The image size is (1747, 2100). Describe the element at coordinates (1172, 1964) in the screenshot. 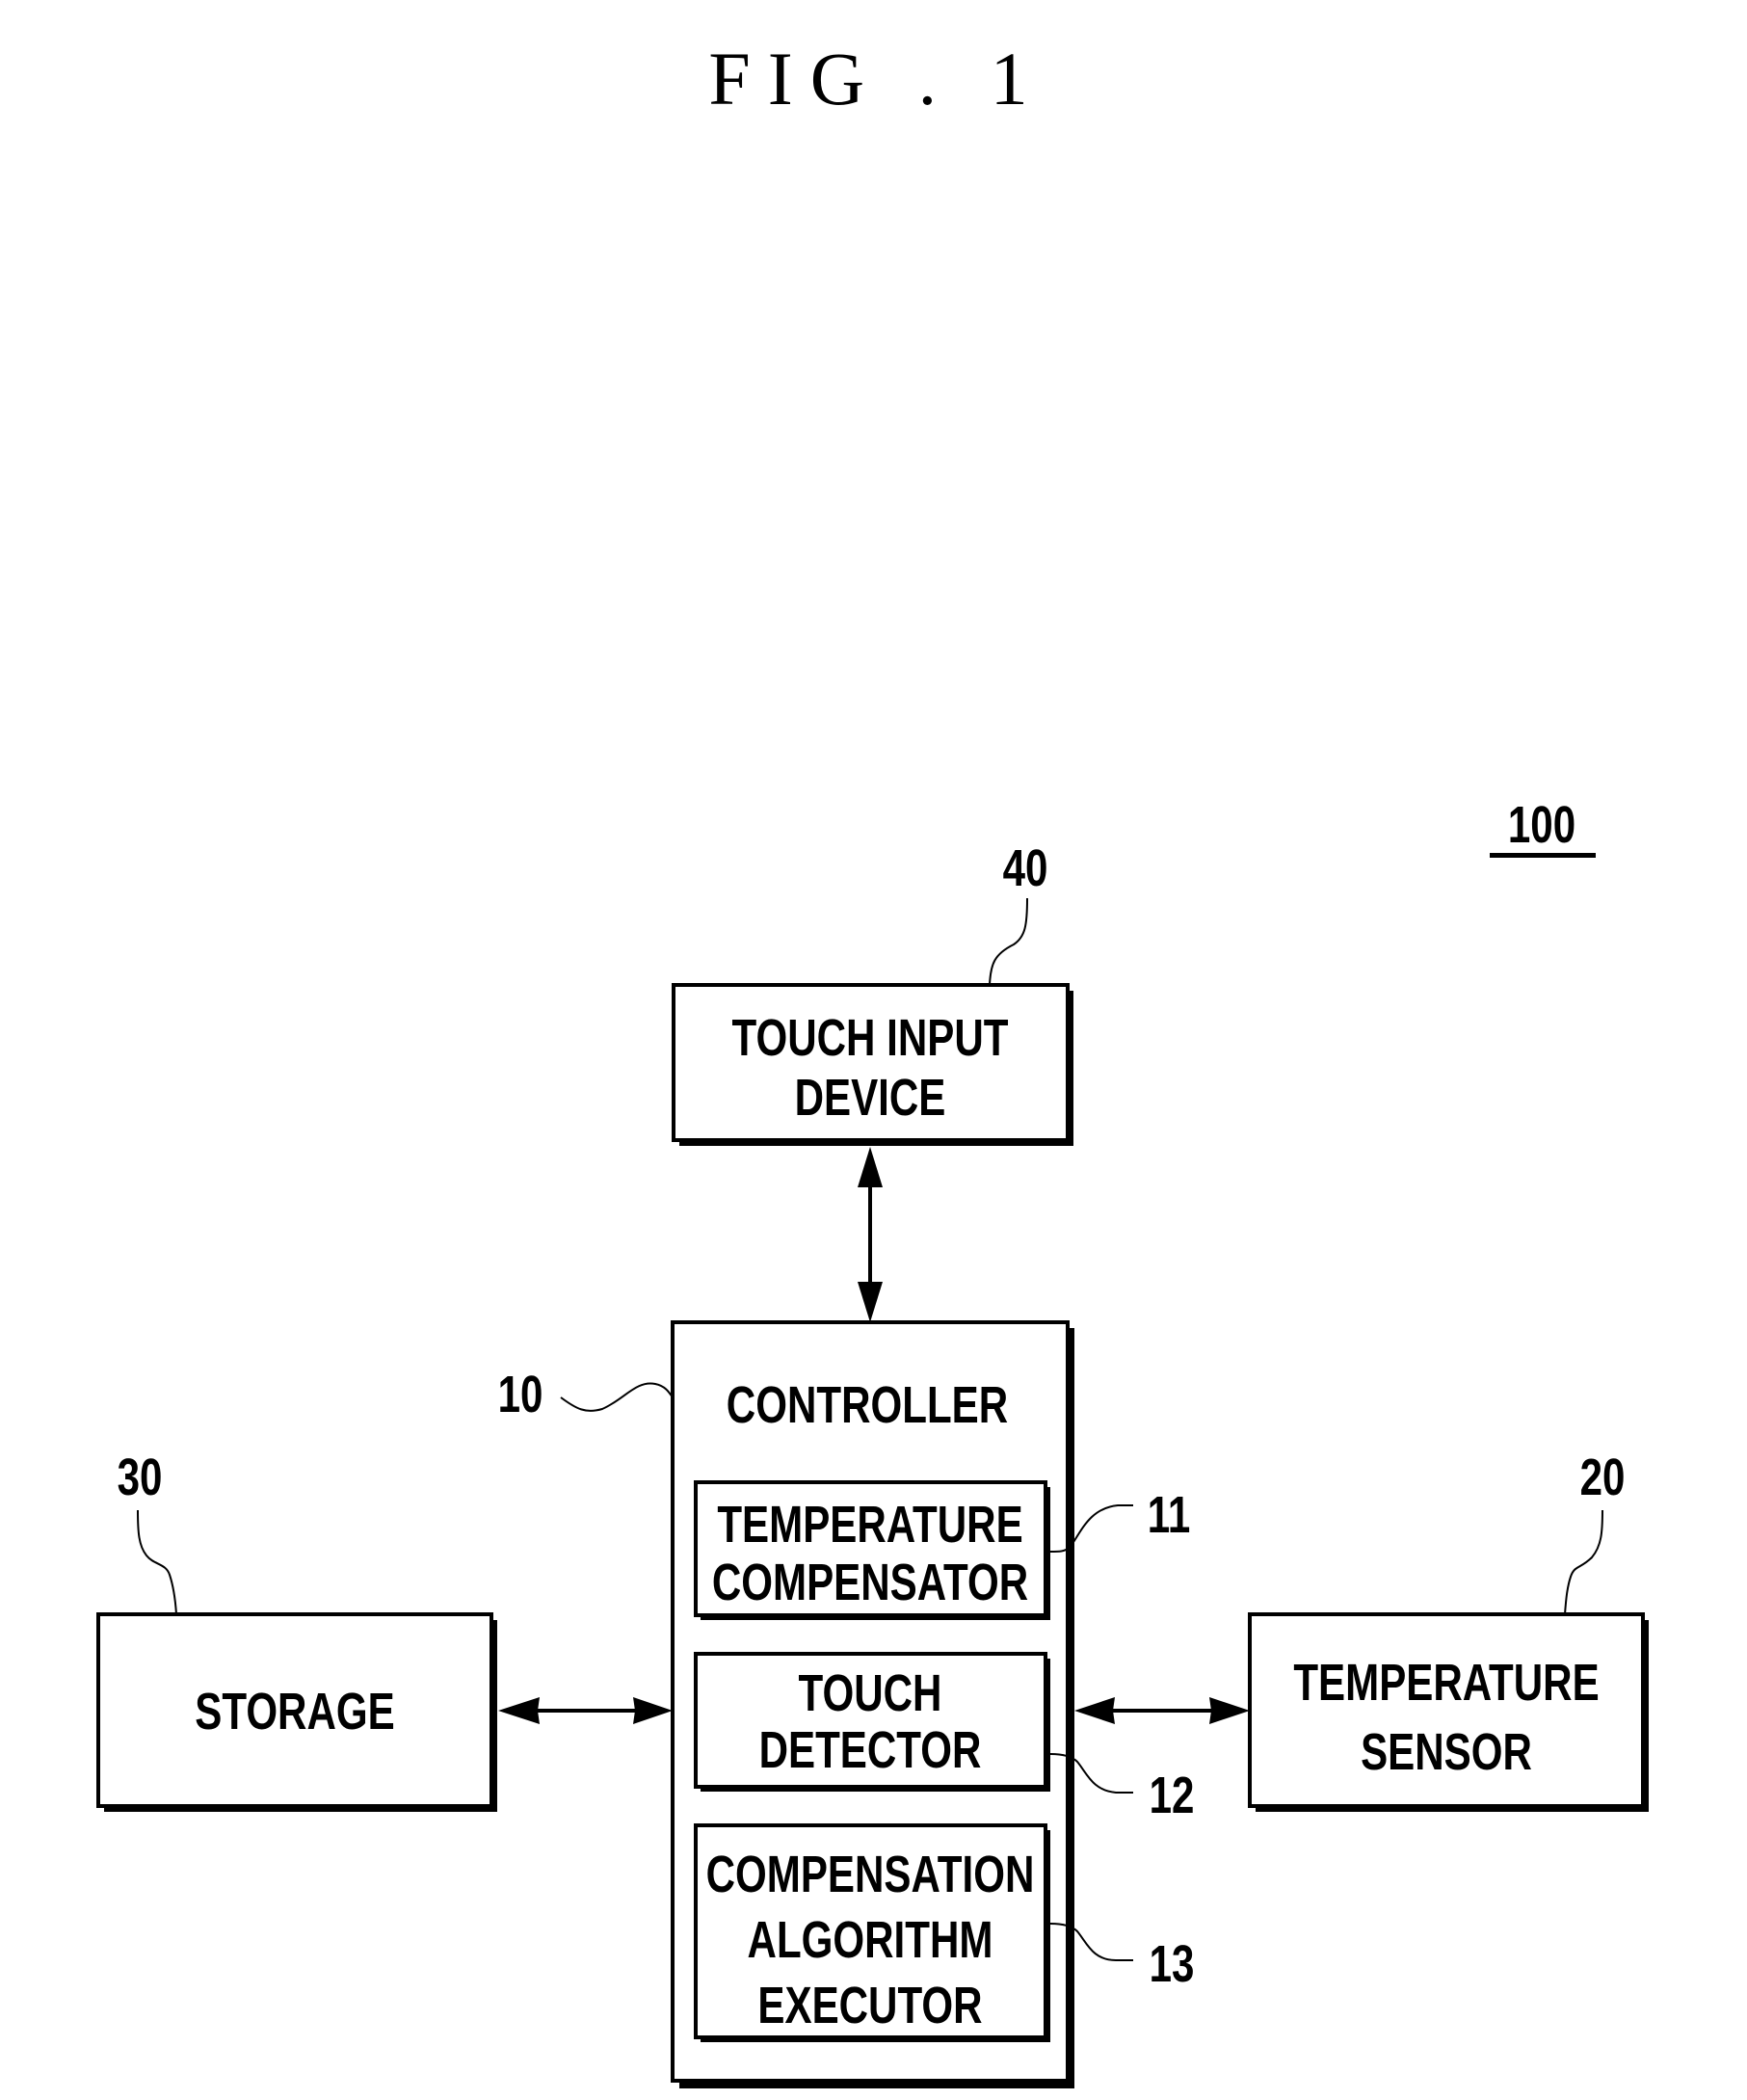

I see `ref-label-13: 13` at that location.